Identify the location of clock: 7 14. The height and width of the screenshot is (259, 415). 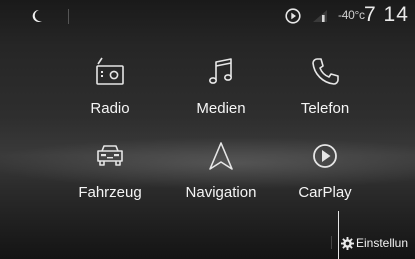
(386, 14).